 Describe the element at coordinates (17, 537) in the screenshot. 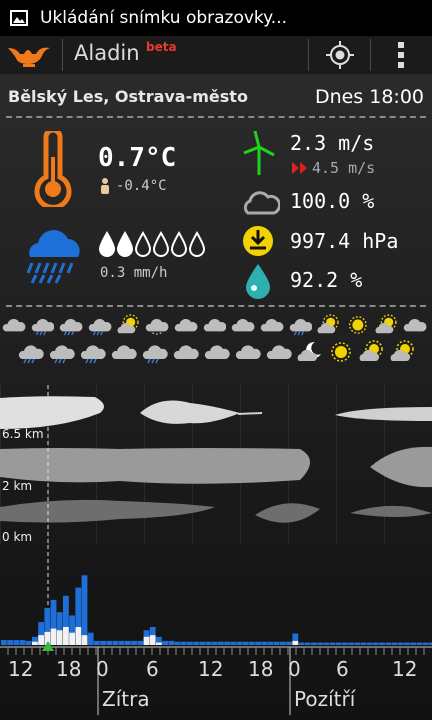

I see `height-label-0km: 0 km` at that location.